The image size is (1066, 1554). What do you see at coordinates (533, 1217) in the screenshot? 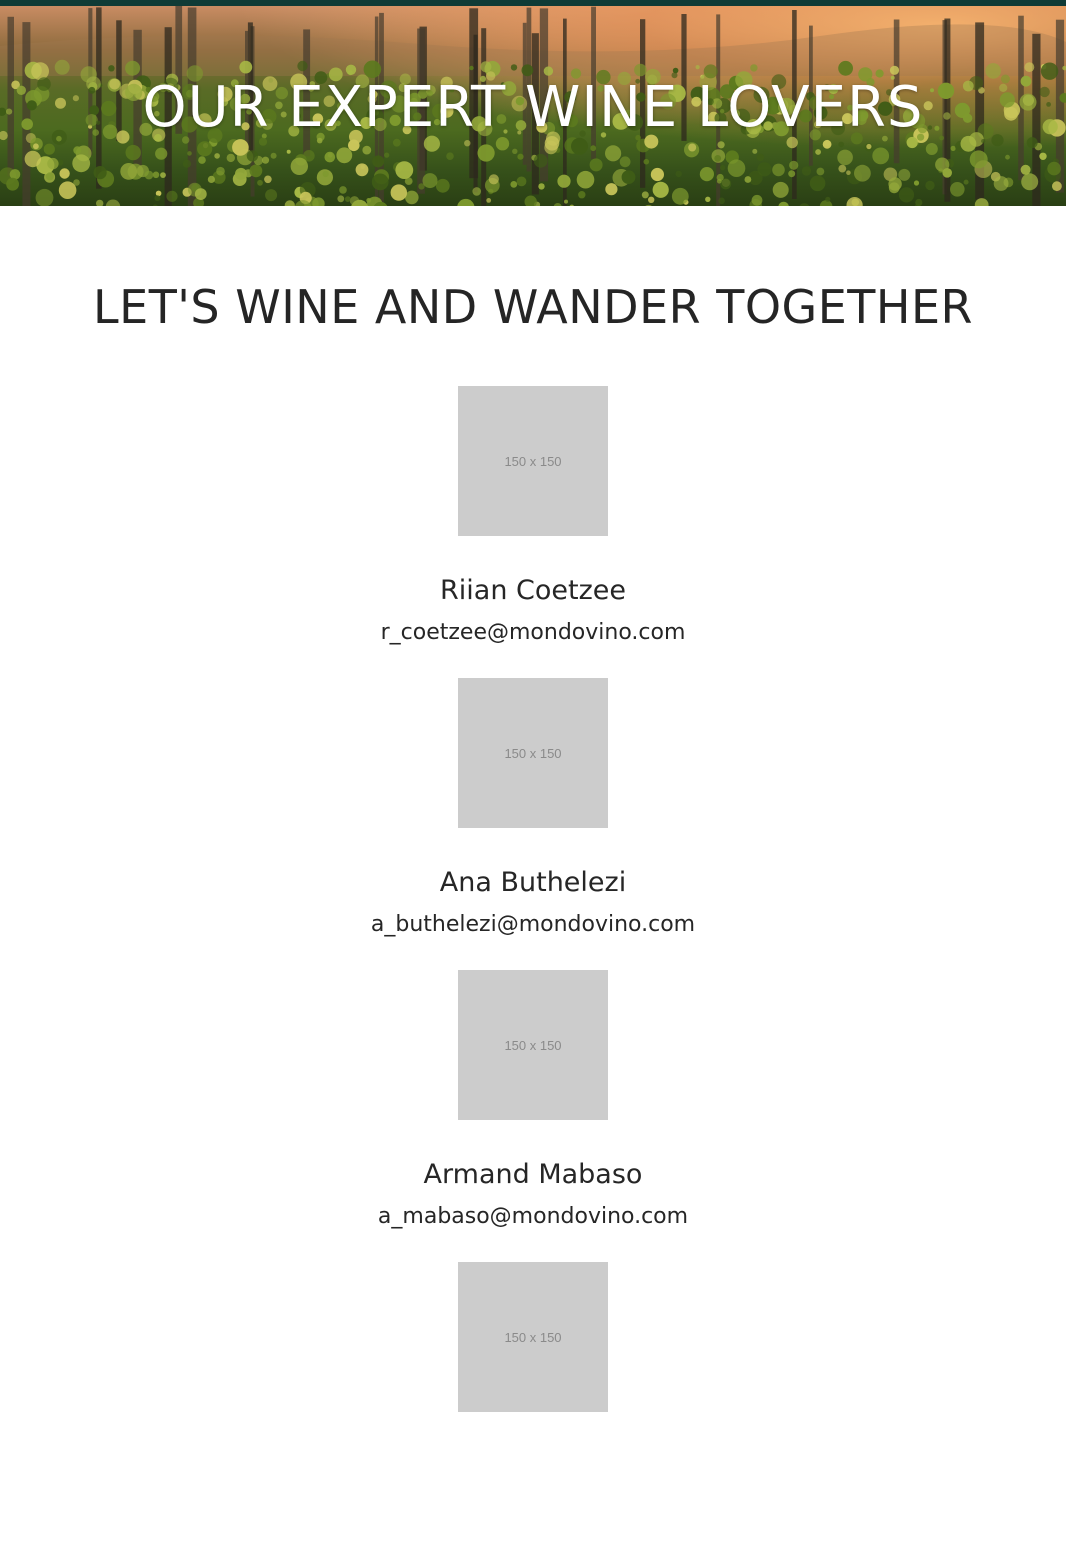
I see `member-email: a_mabaso@mondovino.com` at bounding box center [533, 1217].